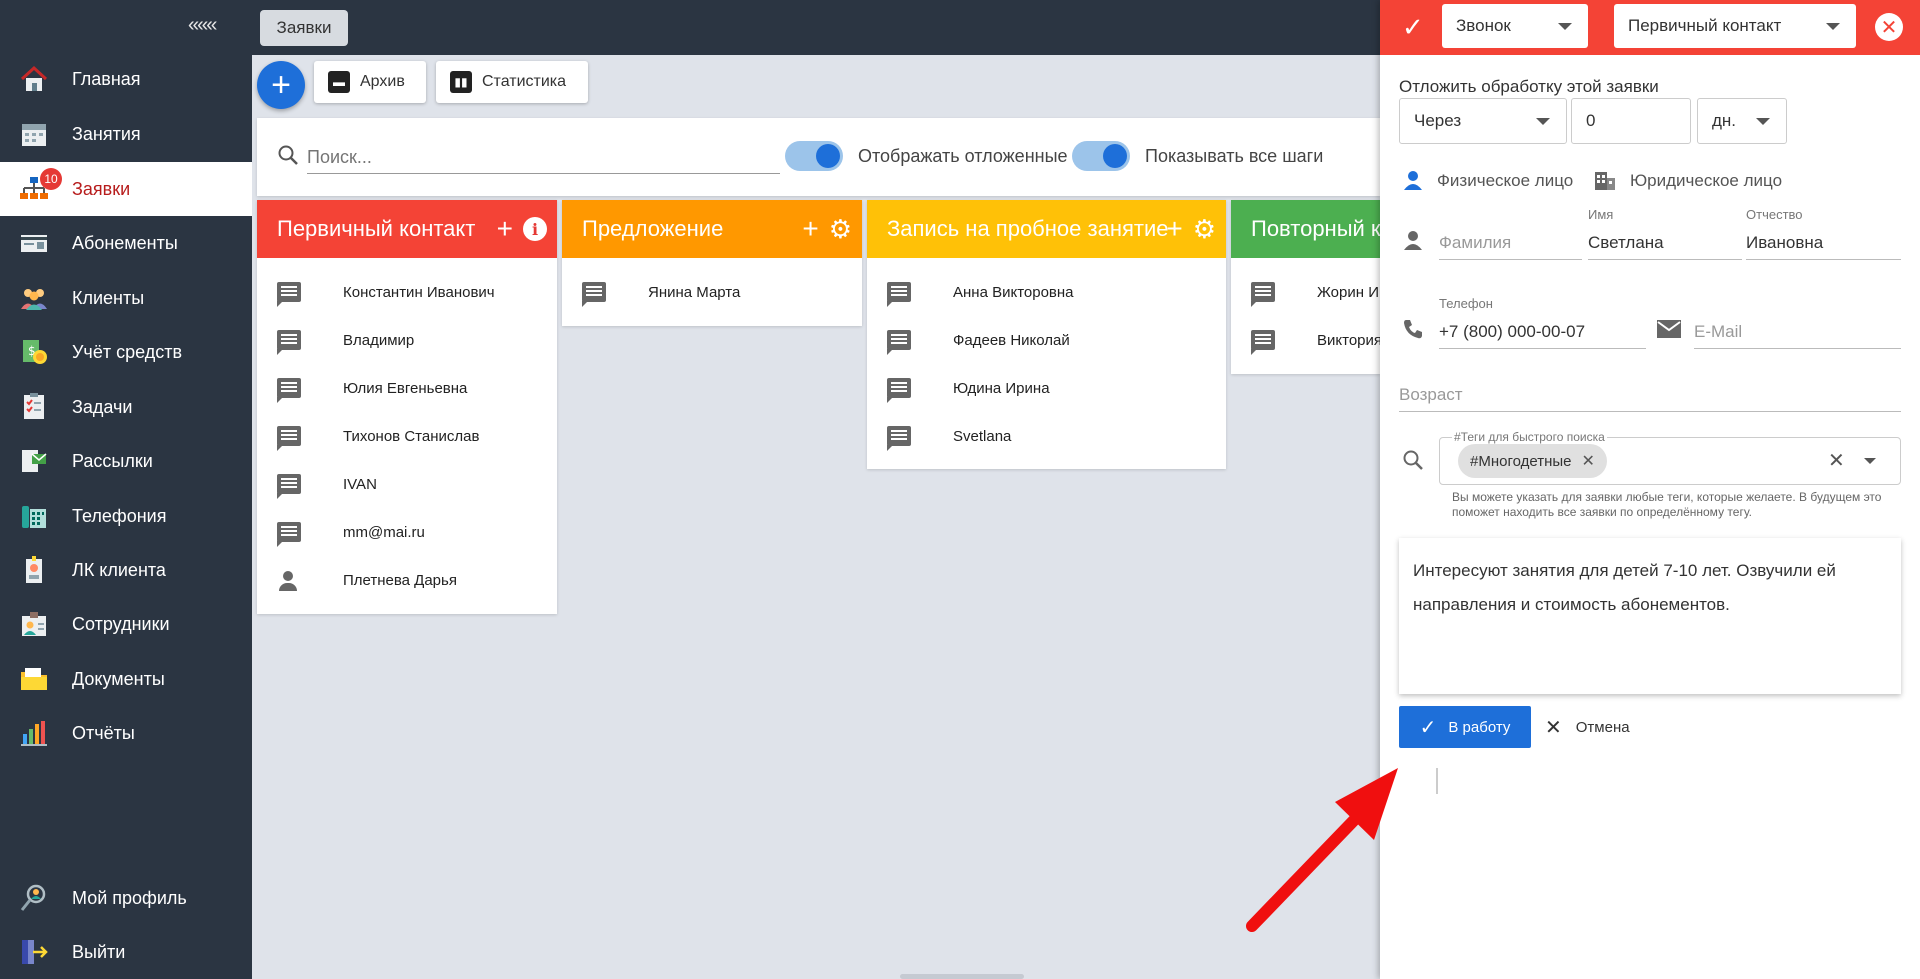 The width and height of the screenshot is (1920, 979). I want to click on list-item: Фадеев Николай, so click(1046, 340).